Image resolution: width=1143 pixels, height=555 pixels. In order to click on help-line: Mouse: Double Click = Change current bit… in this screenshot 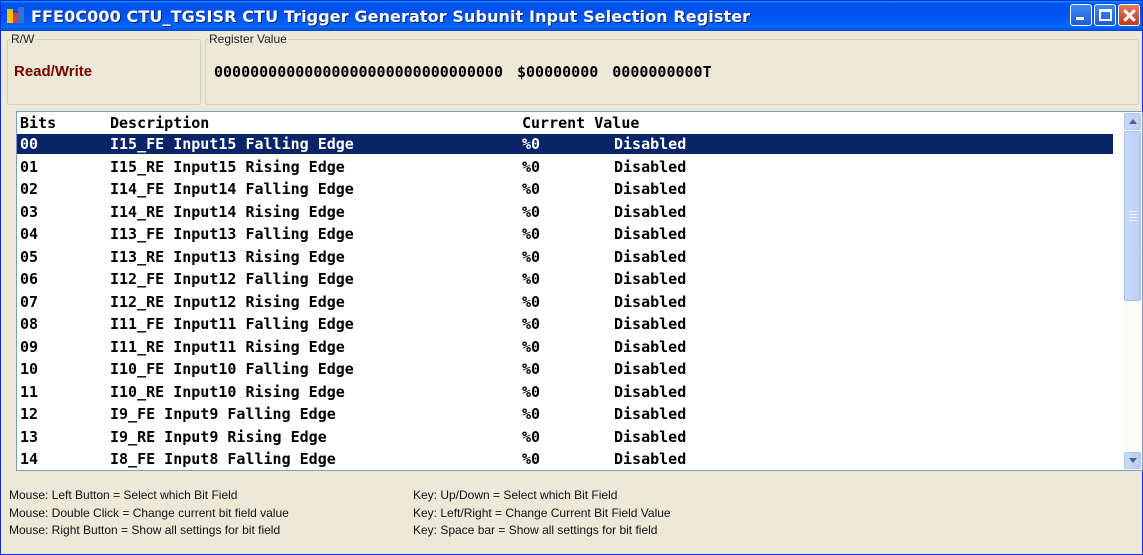, I will do `click(149, 512)`.